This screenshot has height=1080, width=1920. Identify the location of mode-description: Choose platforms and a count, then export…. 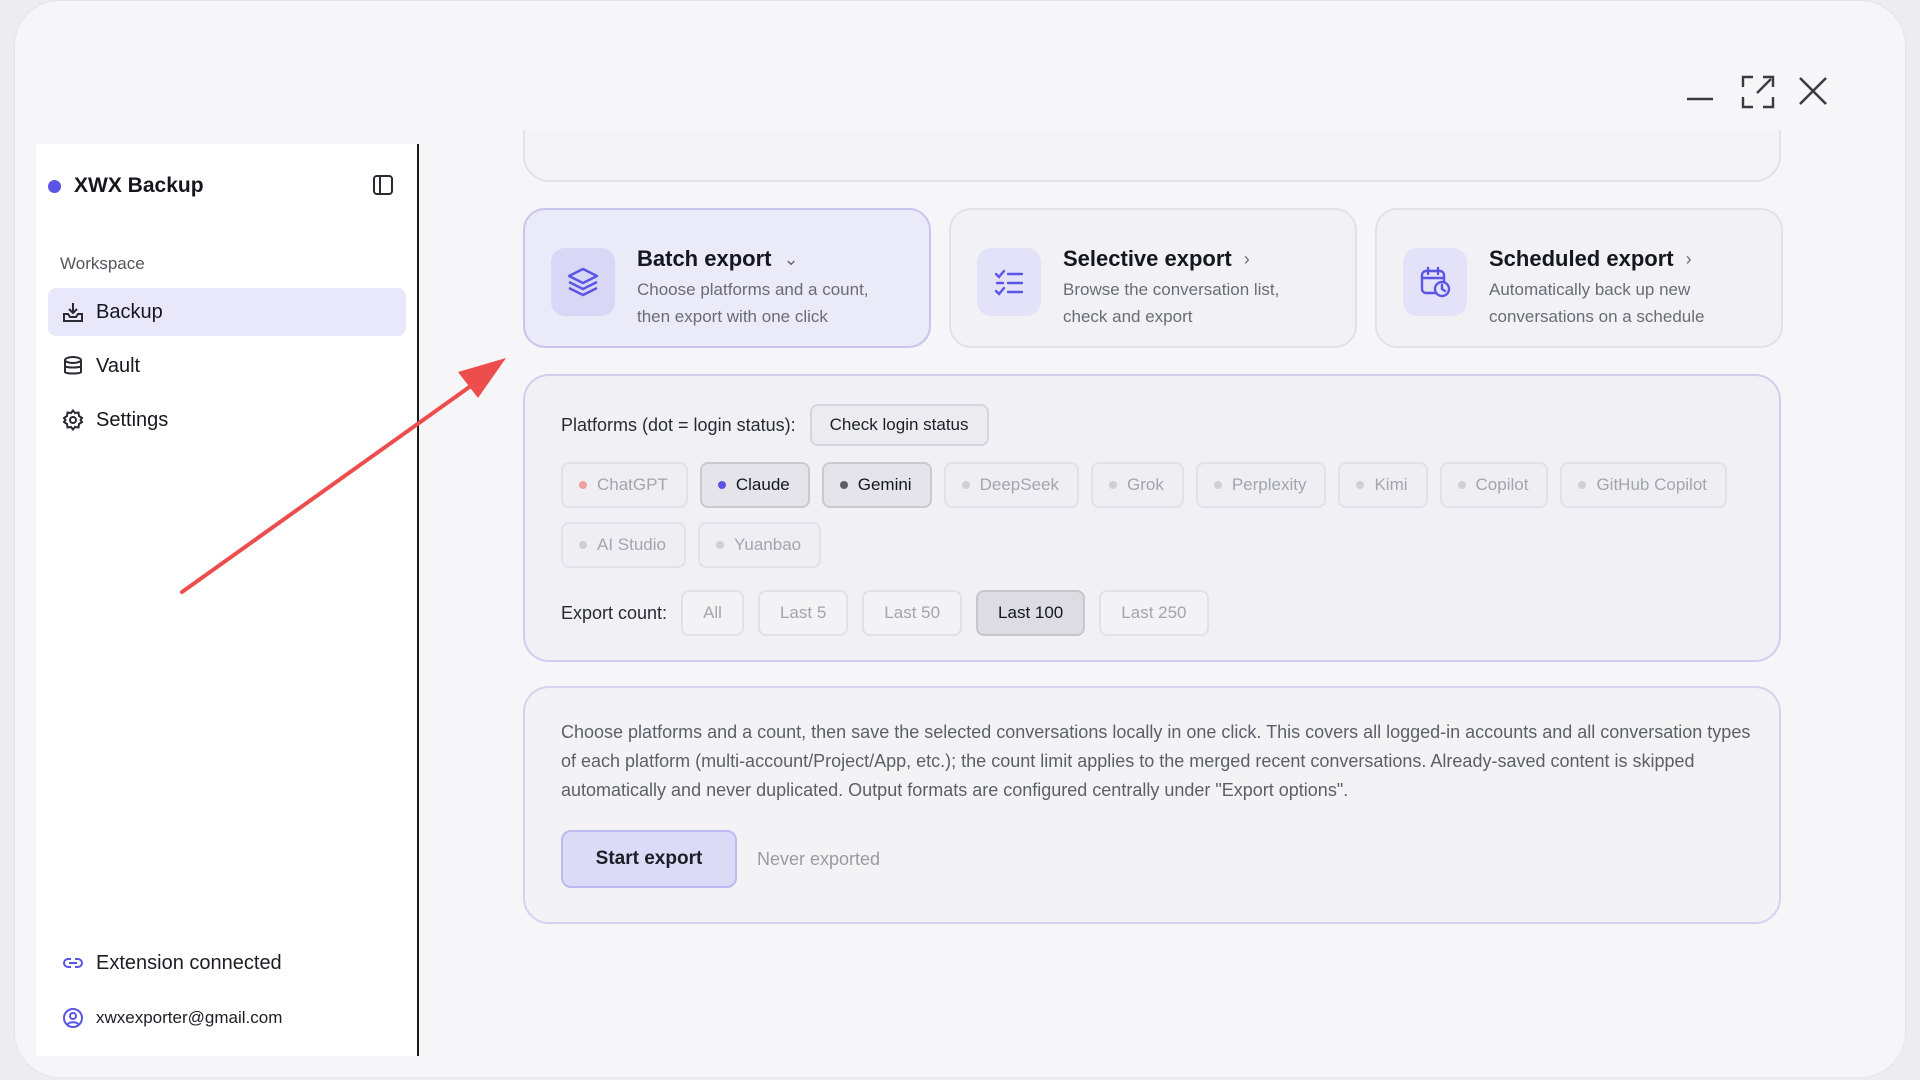
(753, 303).